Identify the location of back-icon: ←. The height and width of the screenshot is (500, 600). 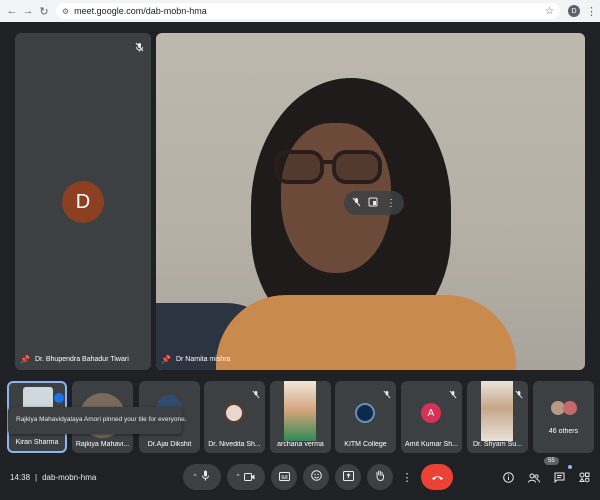
(12, 11).